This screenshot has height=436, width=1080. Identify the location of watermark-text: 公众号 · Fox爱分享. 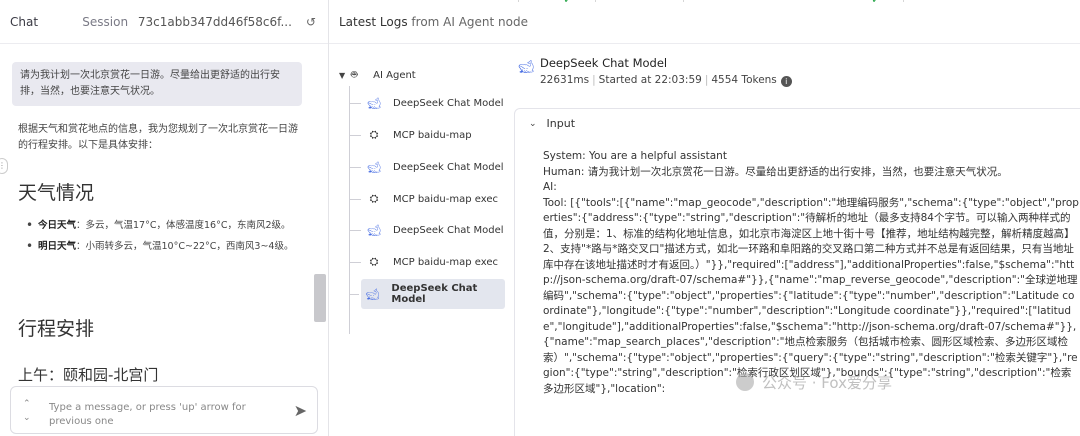
(827, 383).